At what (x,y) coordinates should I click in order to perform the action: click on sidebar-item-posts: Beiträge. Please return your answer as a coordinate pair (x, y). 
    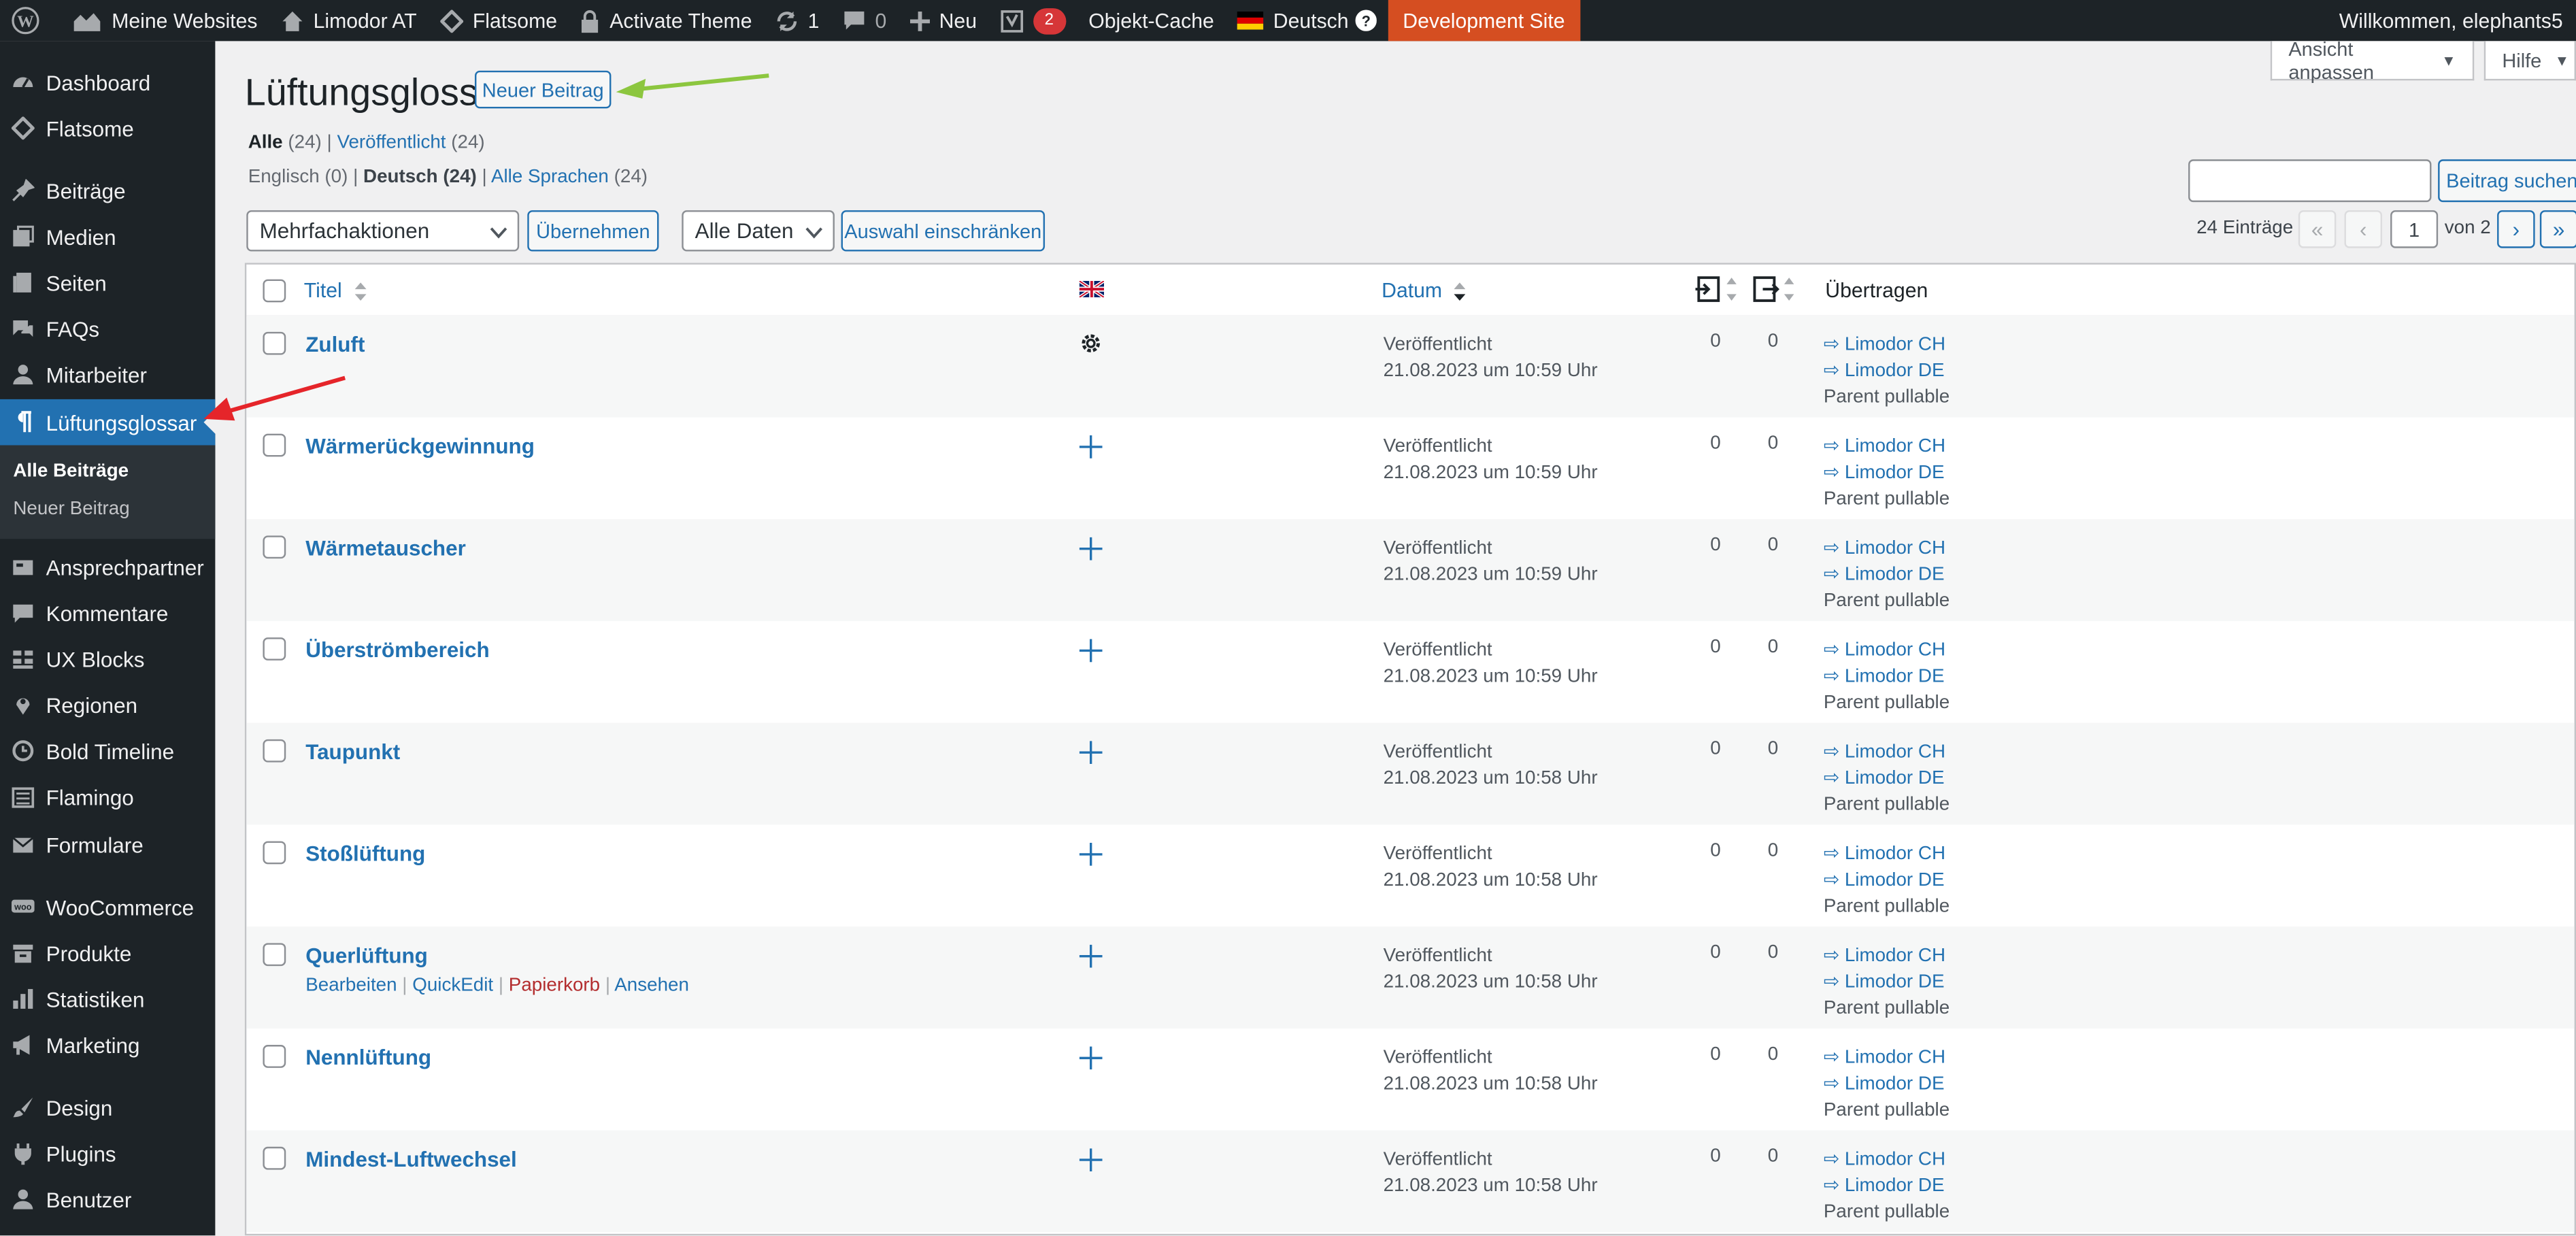
    Looking at the image, I should click on (107, 191).